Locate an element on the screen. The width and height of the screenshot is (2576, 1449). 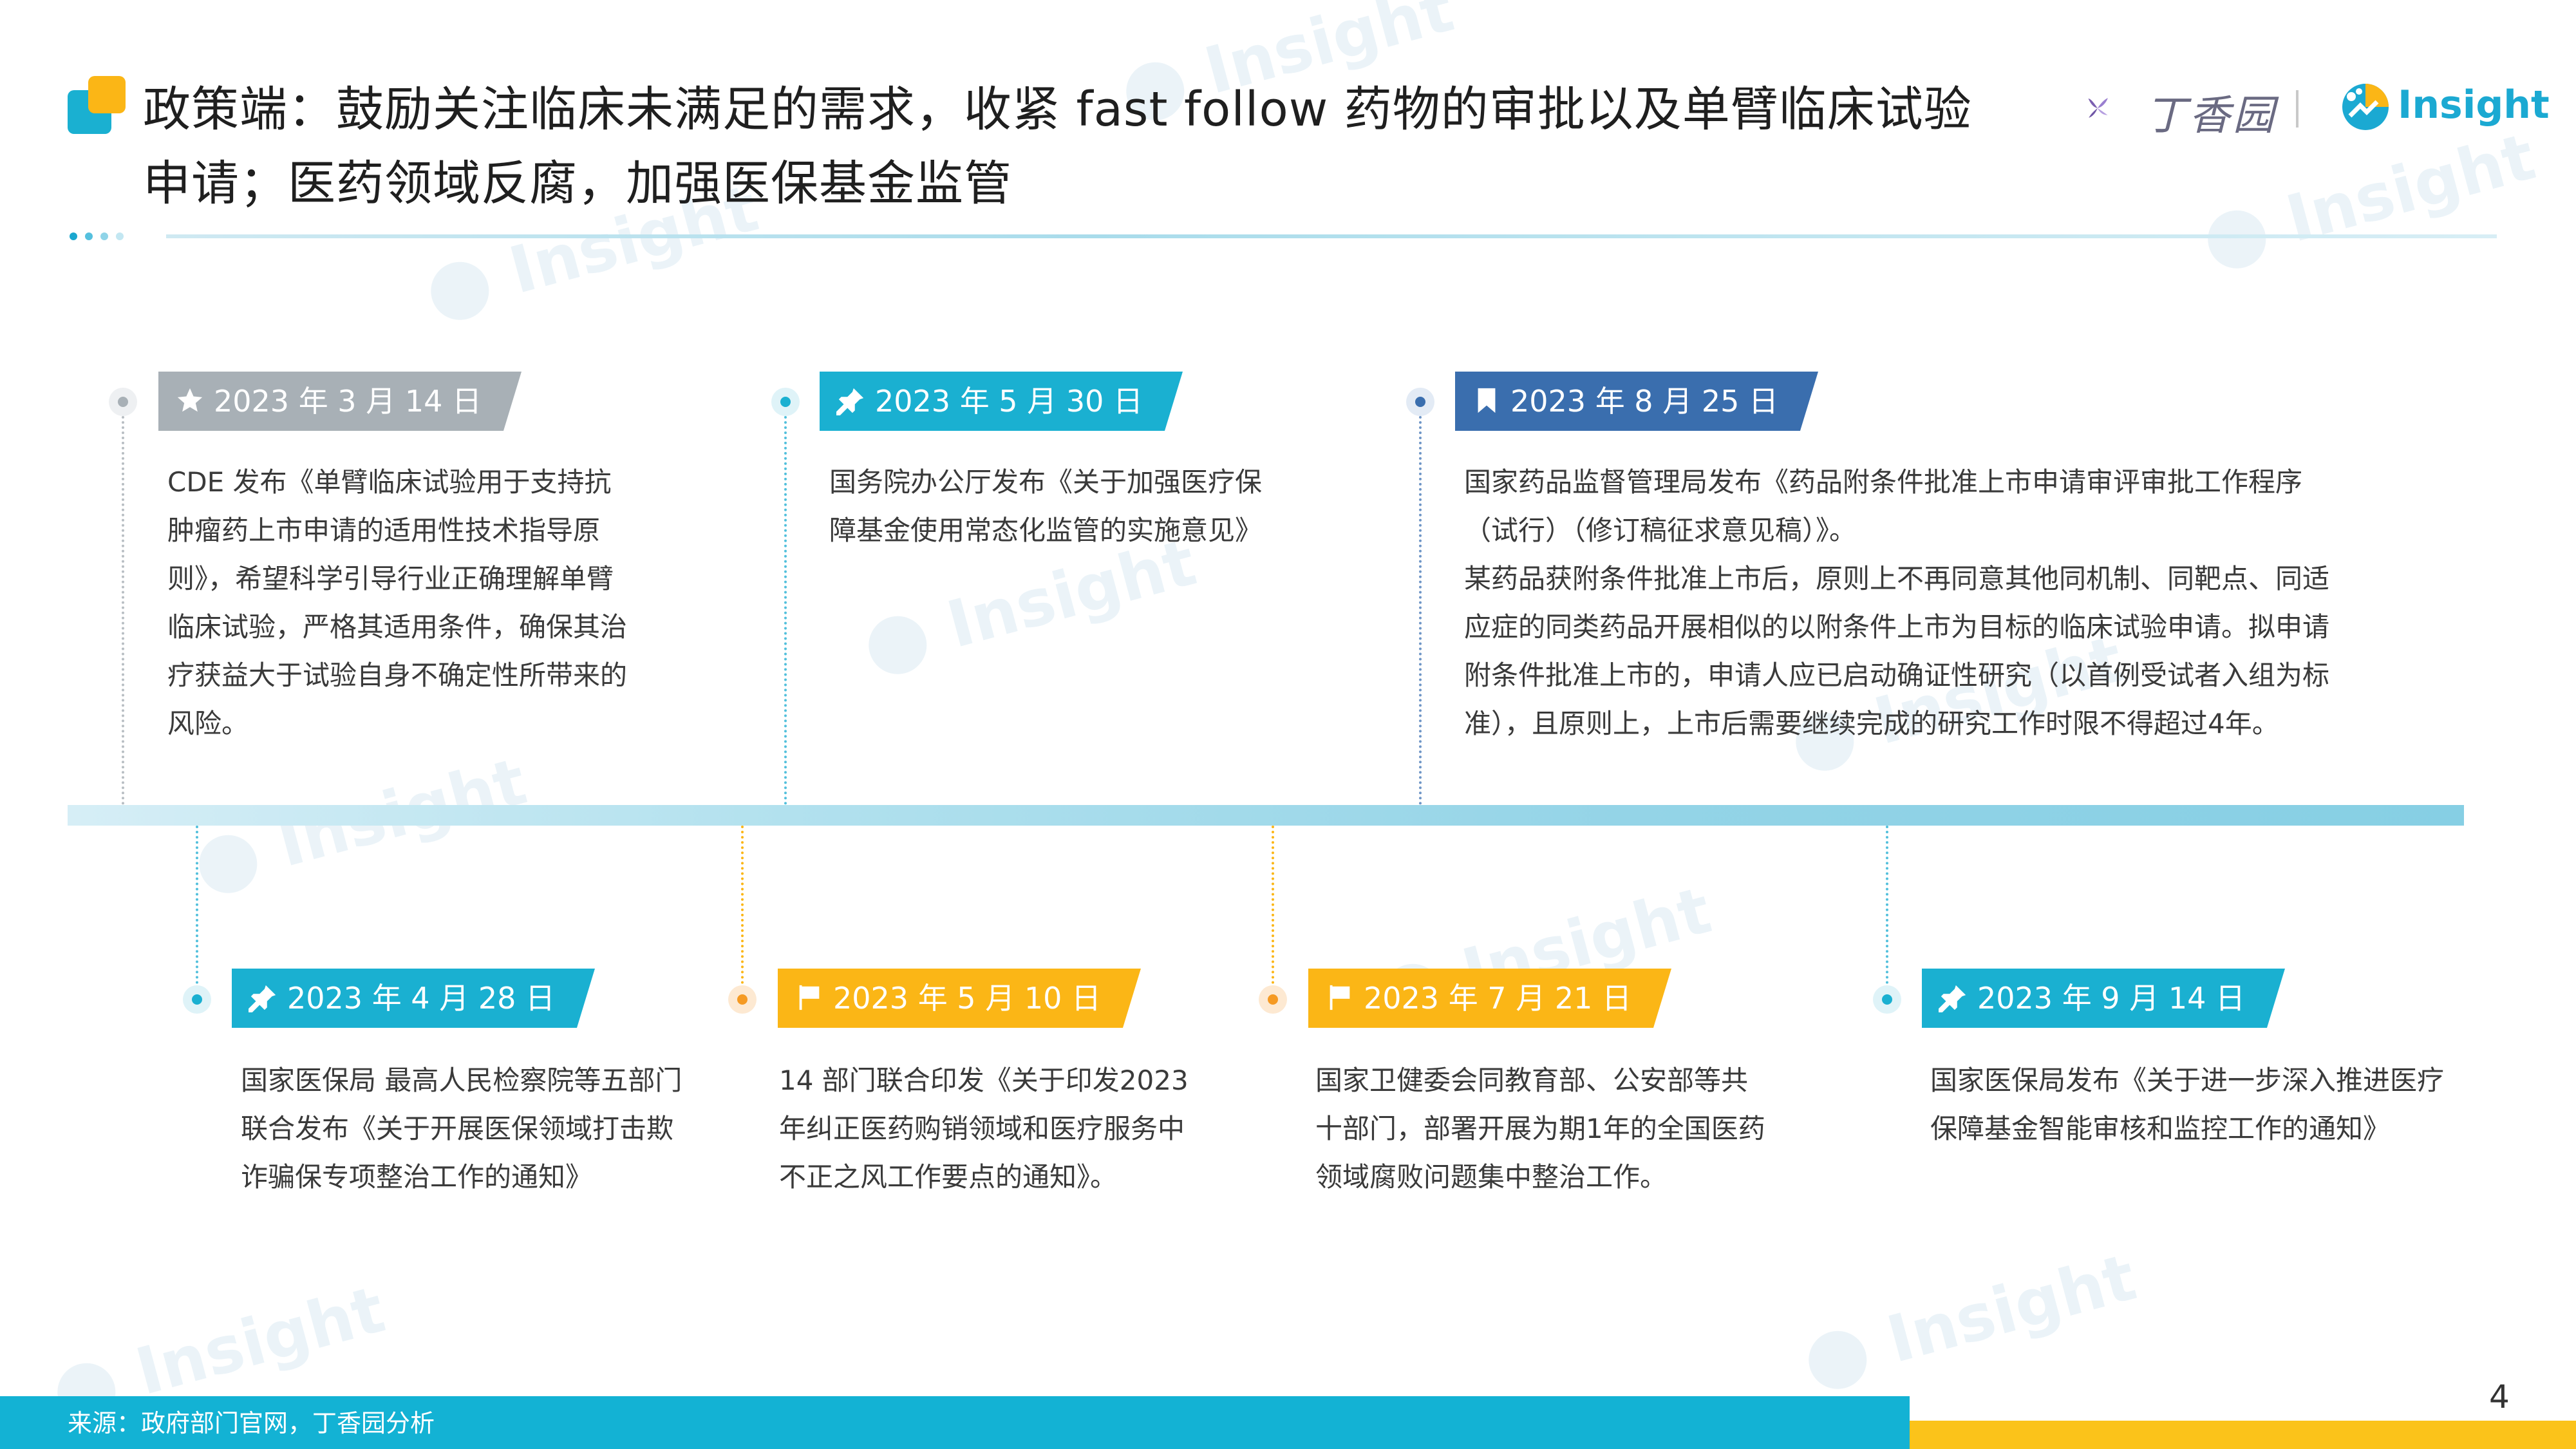
date-tag: 2023 年 8 月 25 日 is located at coordinates (1636, 401).